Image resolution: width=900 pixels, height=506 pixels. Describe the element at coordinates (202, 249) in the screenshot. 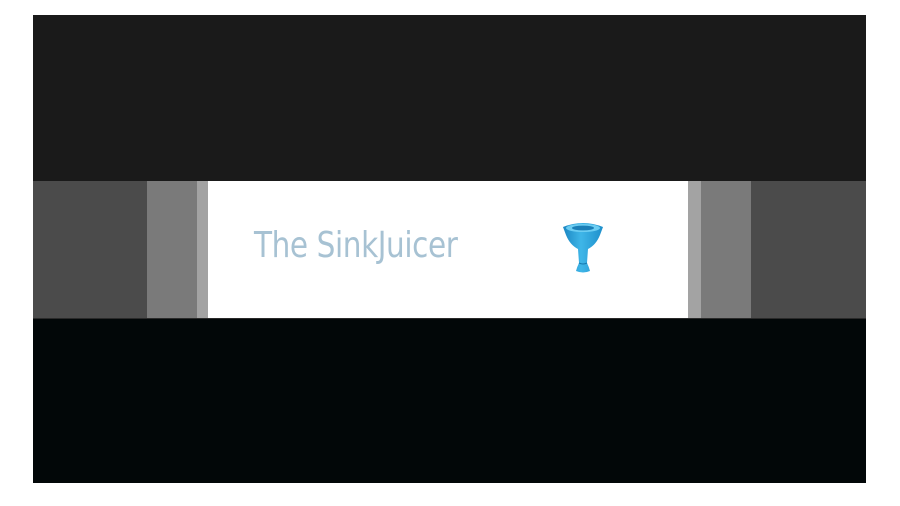

I see `left-light-bar` at that location.